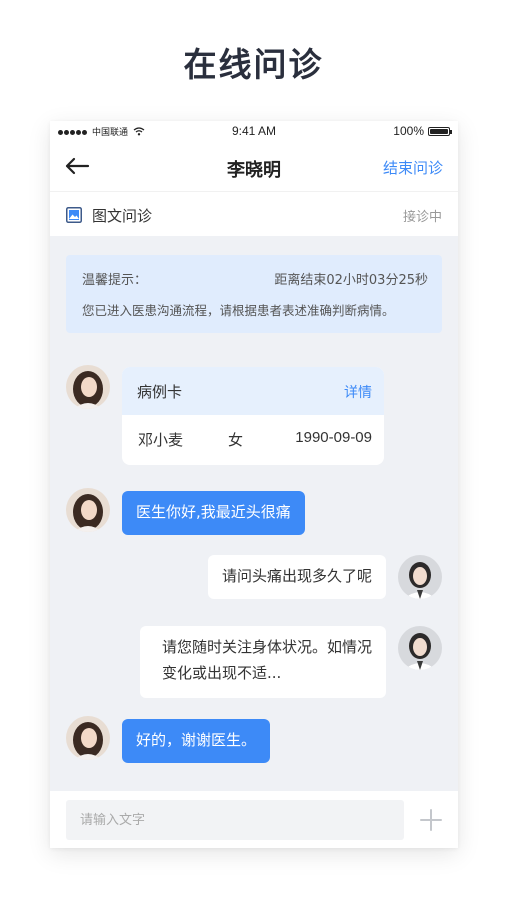  What do you see at coordinates (213, 513) in the screenshot?
I see `message-bubble: 医生你好,我最近头很痛` at bounding box center [213, 513].